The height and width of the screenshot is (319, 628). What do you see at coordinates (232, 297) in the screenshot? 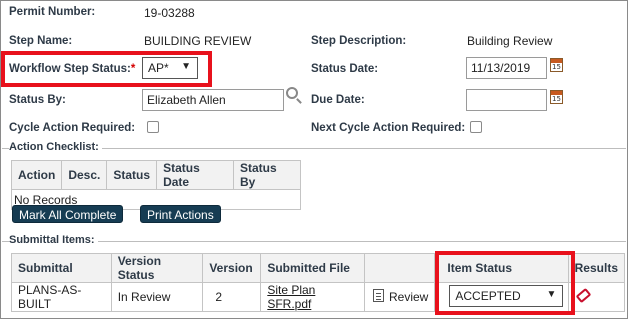
I see `version-cell: 2` at bounding box center [232, 297].